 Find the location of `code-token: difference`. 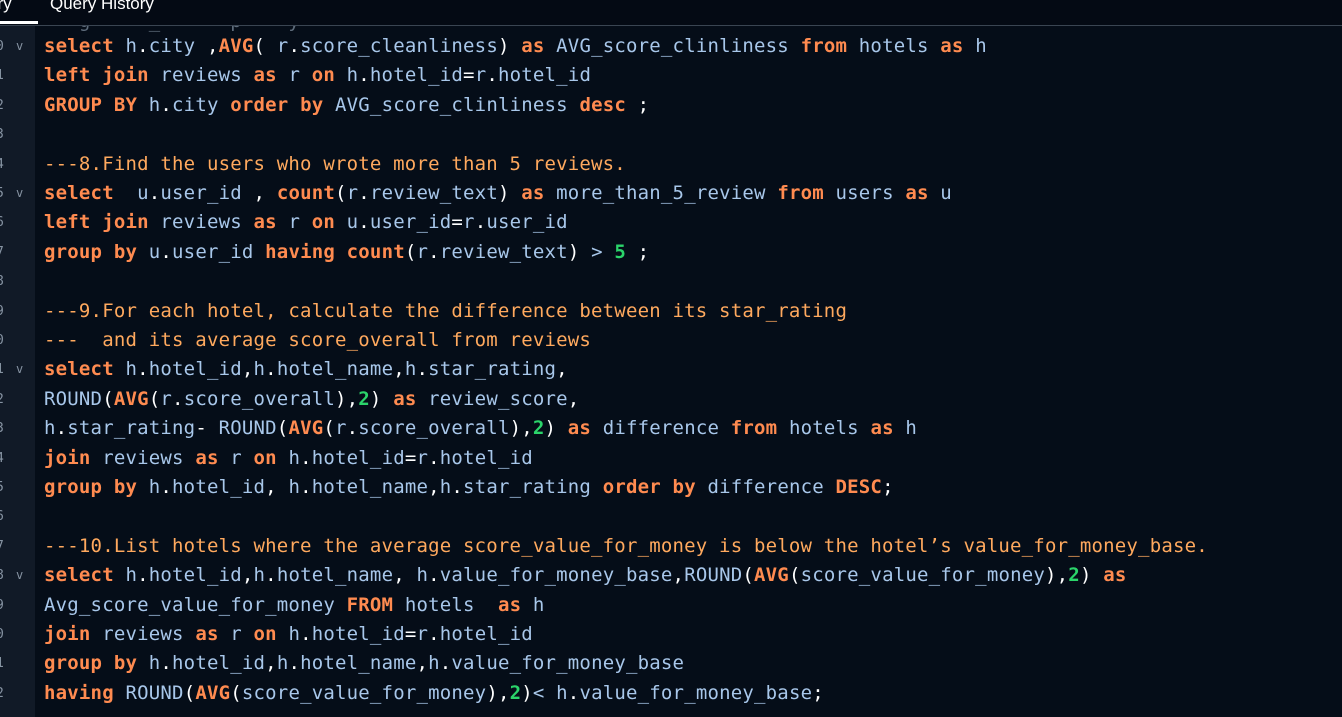

code-token: difference is located at coordinates (666, 428).